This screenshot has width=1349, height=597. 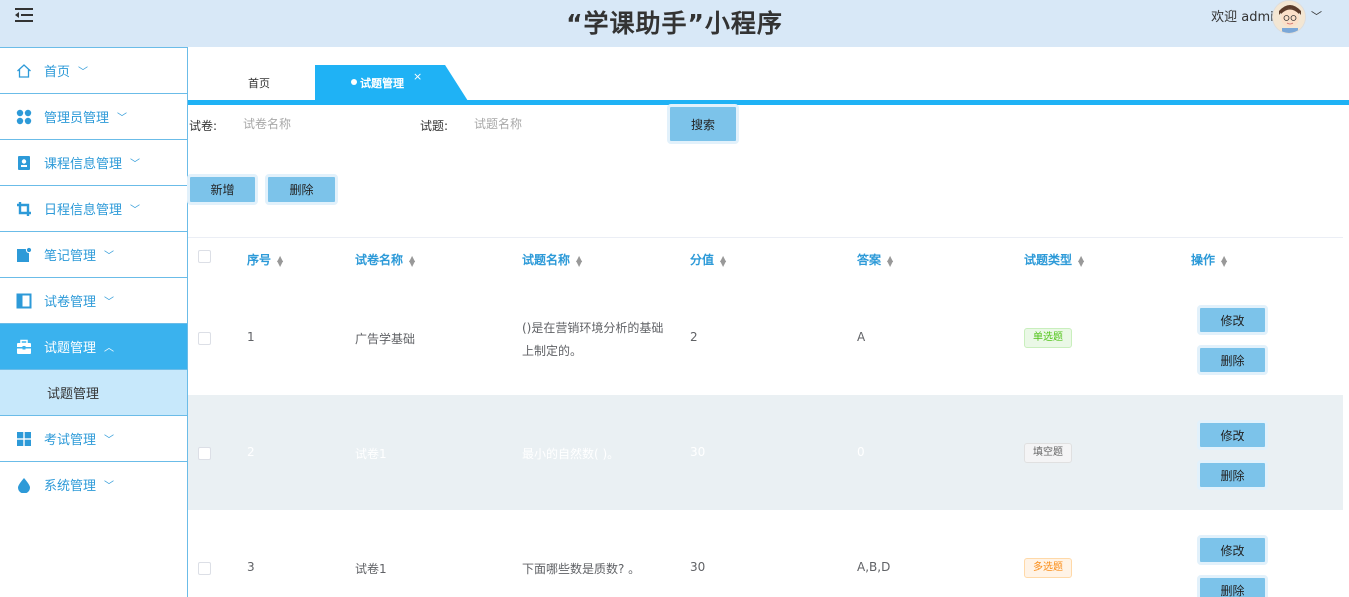 I want to click on note-icon, so click(x=24, y=254).